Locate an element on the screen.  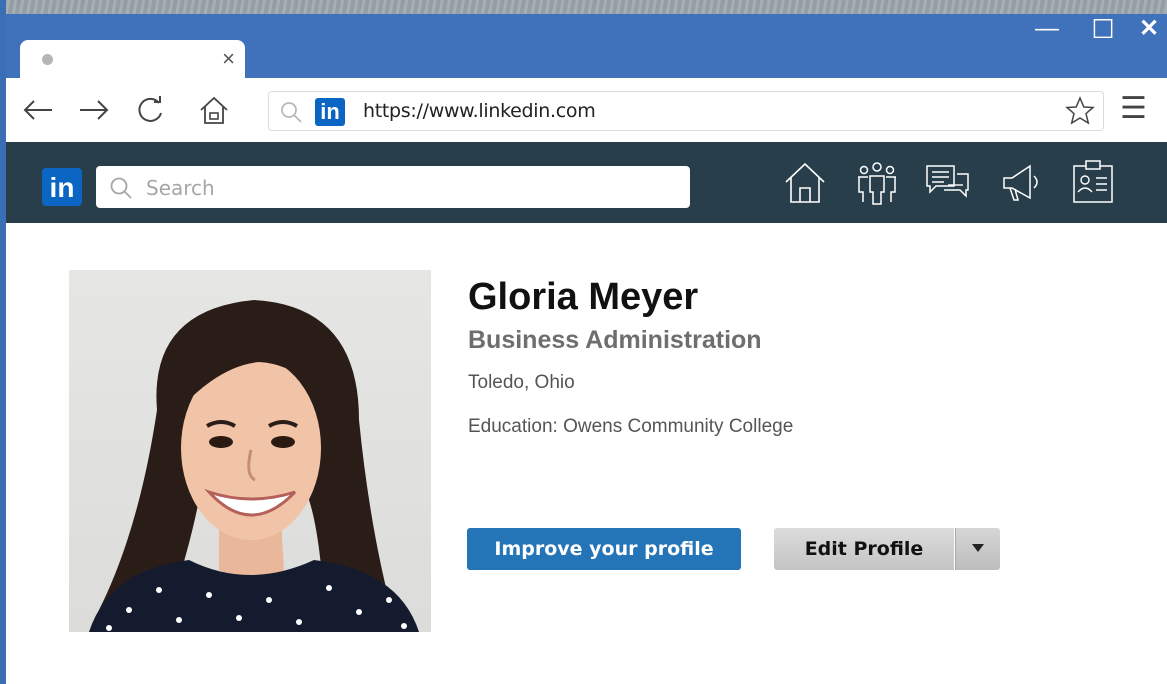
linkedin-logo: in is located at coordinates (62, 187).